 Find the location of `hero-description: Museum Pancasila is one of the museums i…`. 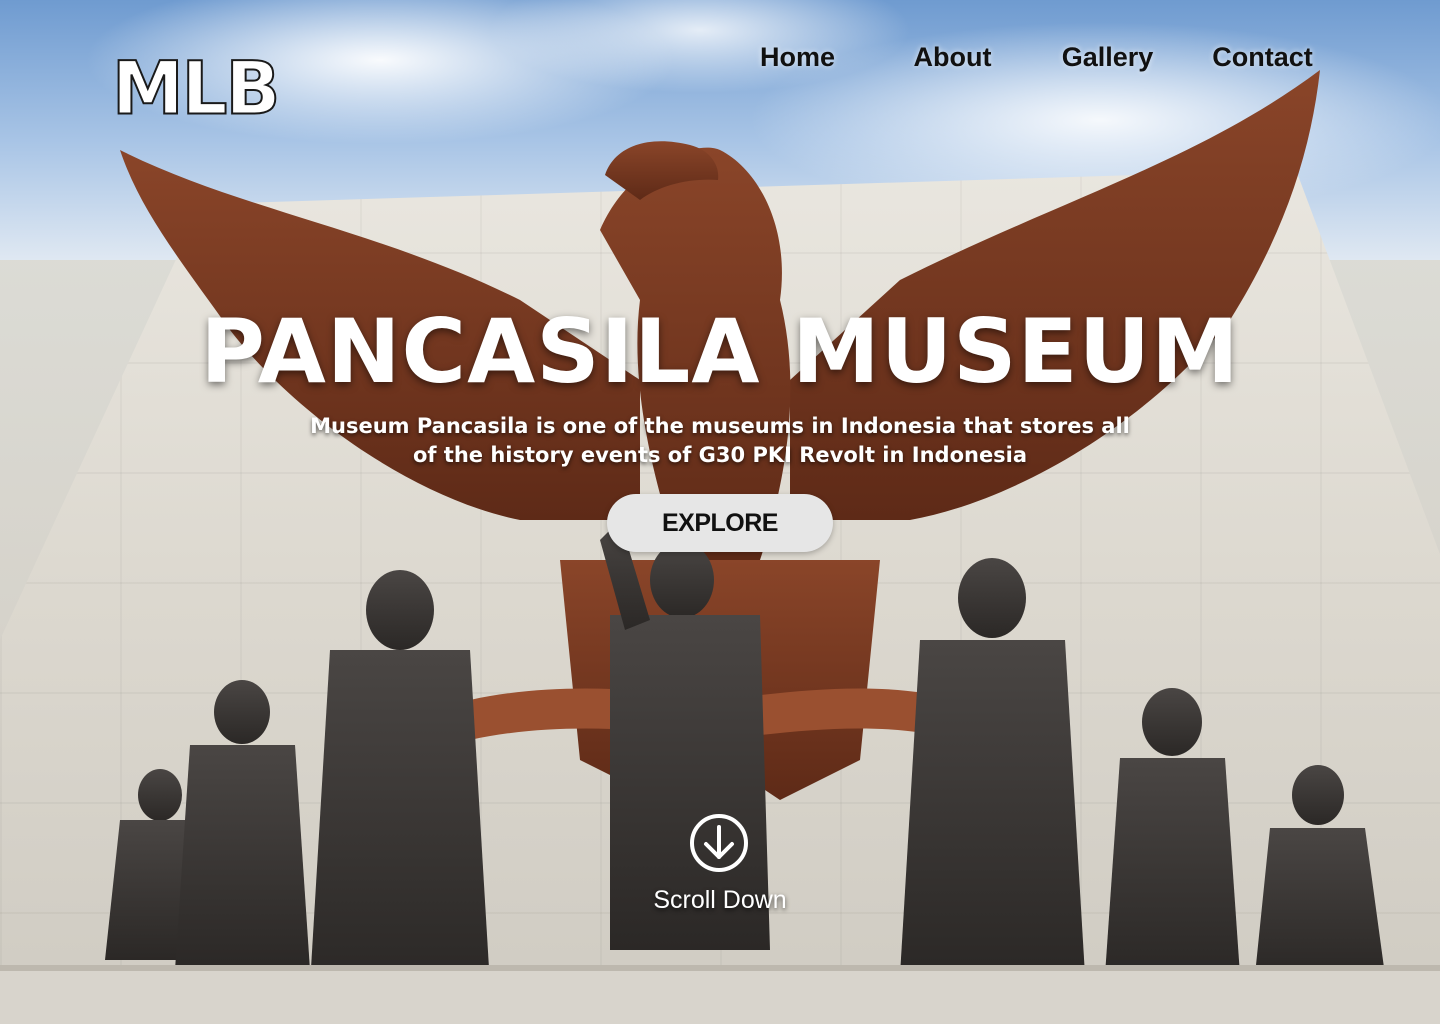

hero-description: Museum Pancasila is one of the museums i… is located at coordinates (720, 440).